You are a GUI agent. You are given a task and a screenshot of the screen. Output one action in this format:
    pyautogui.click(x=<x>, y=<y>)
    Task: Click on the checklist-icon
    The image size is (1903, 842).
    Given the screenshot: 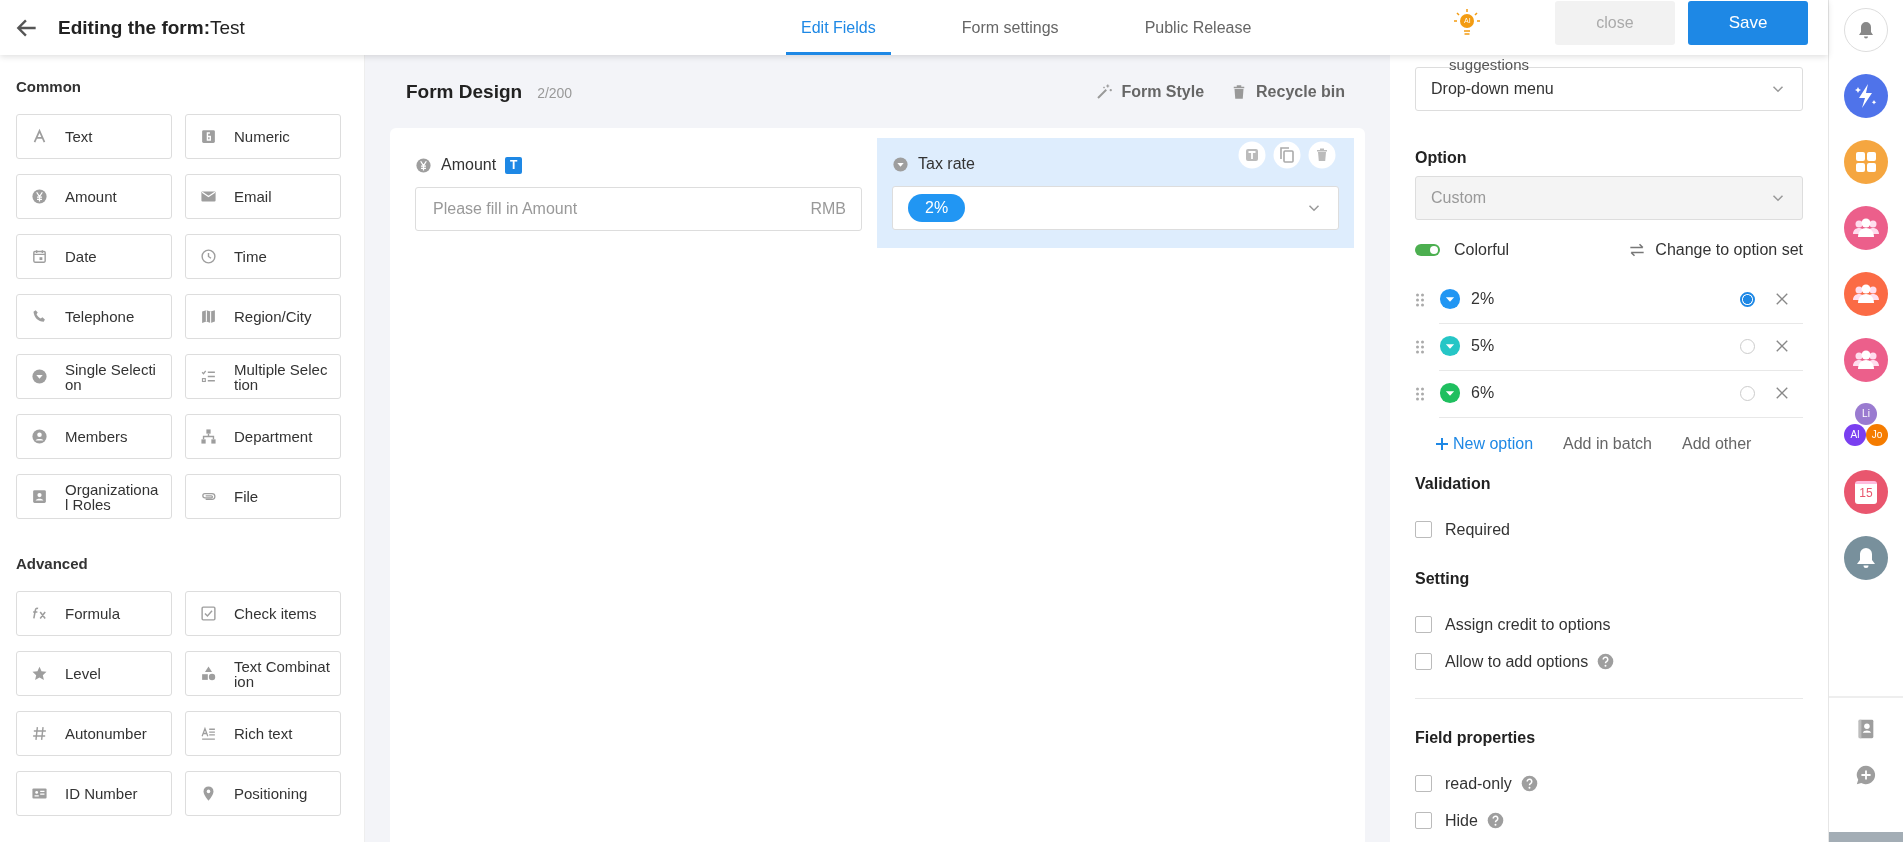 What is the action you would take?
    pyautogui.click(x=208, y=376)
    